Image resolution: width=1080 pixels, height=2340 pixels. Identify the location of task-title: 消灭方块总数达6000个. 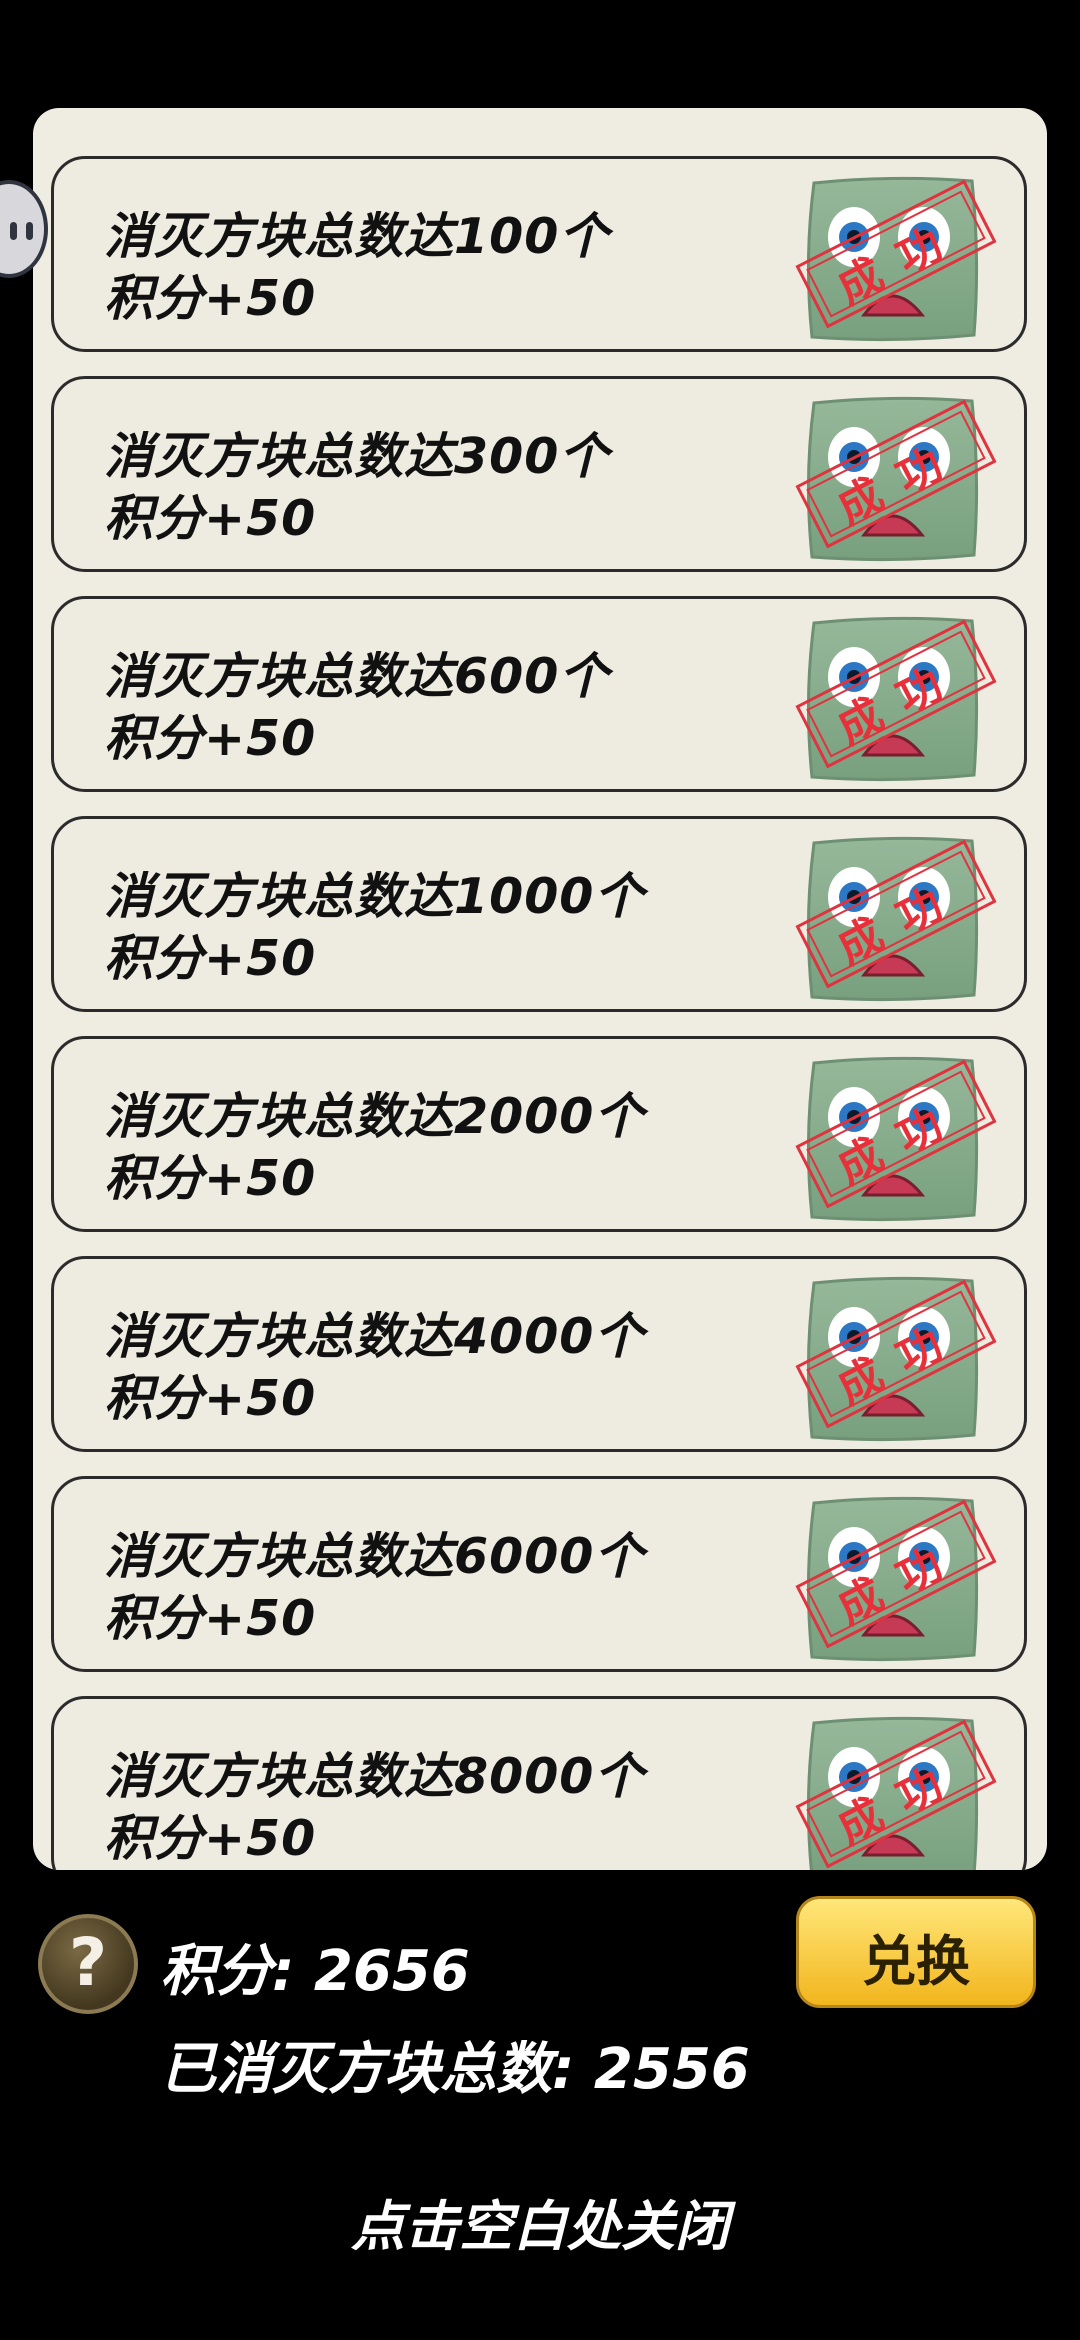
(374, 1556).